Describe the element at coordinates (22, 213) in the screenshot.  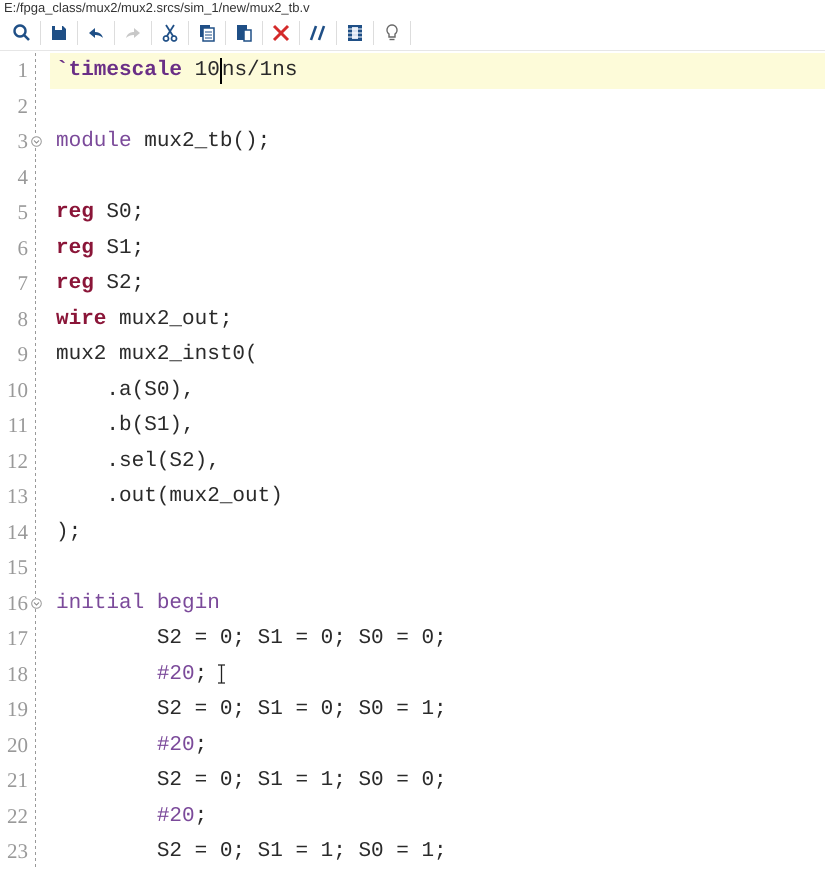
I see `line-number: 5` at that location.